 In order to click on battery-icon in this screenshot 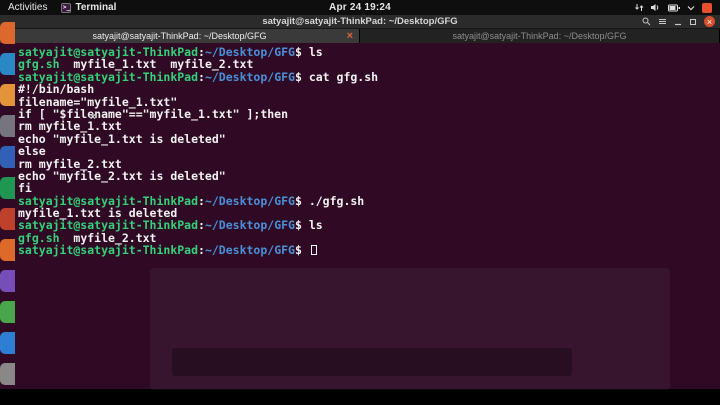, I will do `click(674, 7)`.